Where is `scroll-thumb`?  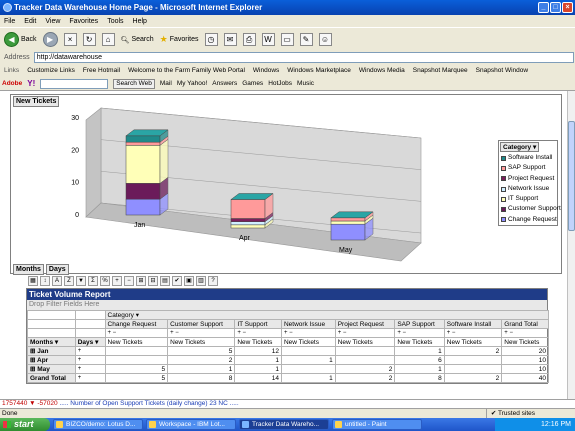 scroll-thumb is located at coordinates (571, 176).